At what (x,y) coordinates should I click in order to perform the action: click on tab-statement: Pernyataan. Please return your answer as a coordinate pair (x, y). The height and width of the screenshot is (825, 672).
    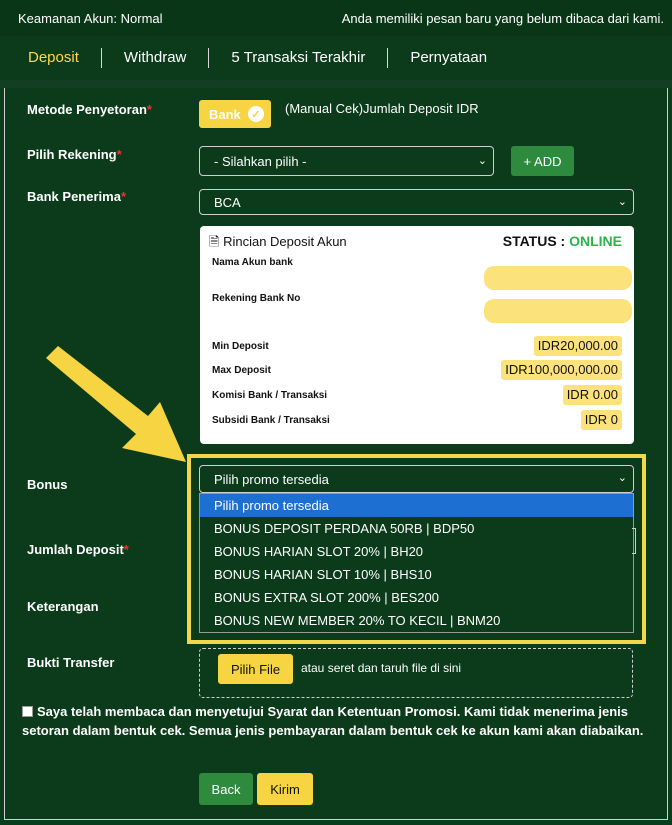
    Looking at the image, I should click on (448, 58).